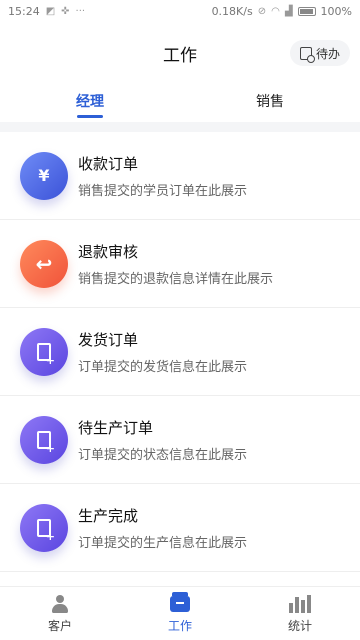  I want to click on bar-chart-icon, so click(300, 603).